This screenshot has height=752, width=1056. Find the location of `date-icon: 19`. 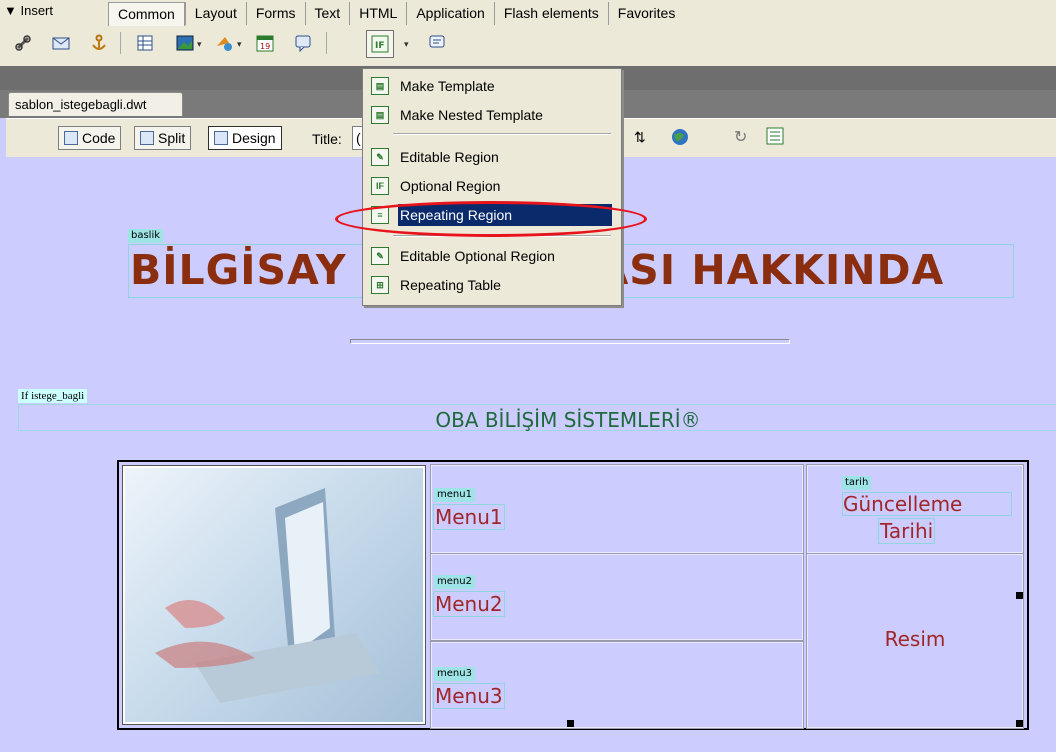

date-icon: 19 is located at coordinates (265, 43).